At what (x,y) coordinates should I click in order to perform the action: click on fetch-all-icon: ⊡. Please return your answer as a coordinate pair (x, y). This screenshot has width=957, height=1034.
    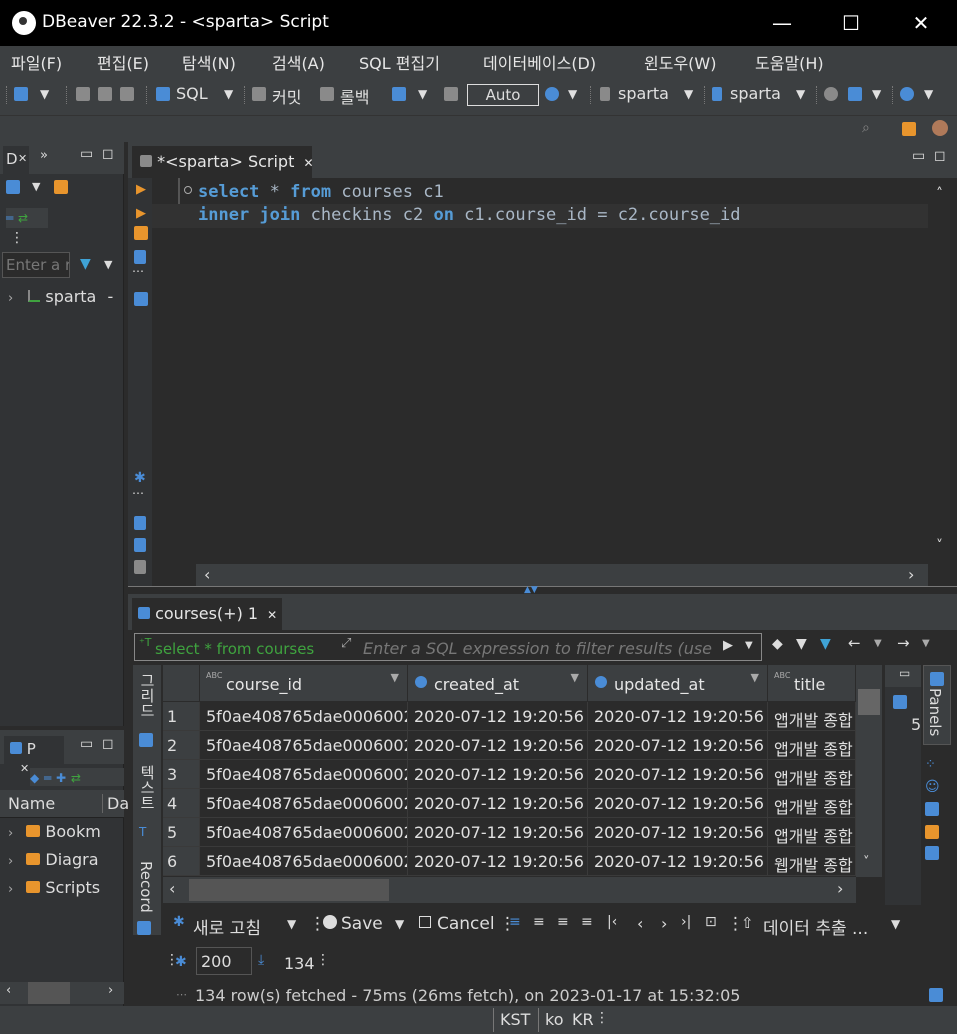
    Looking at the image, I should click on (711, 922).